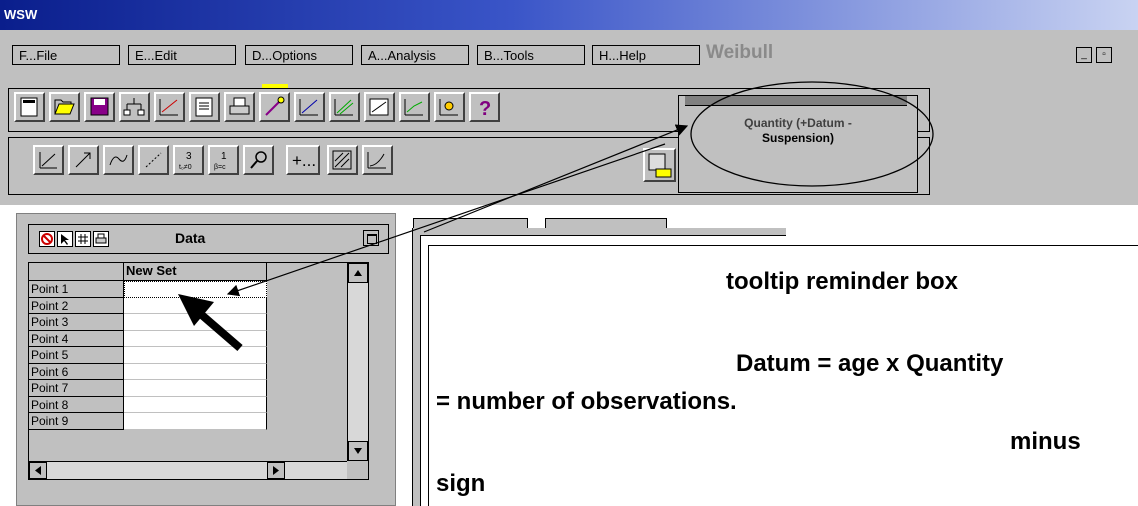 The image size is (1138, 506). I want to click on pointer-arrow-to-cell, so click(446, 220).